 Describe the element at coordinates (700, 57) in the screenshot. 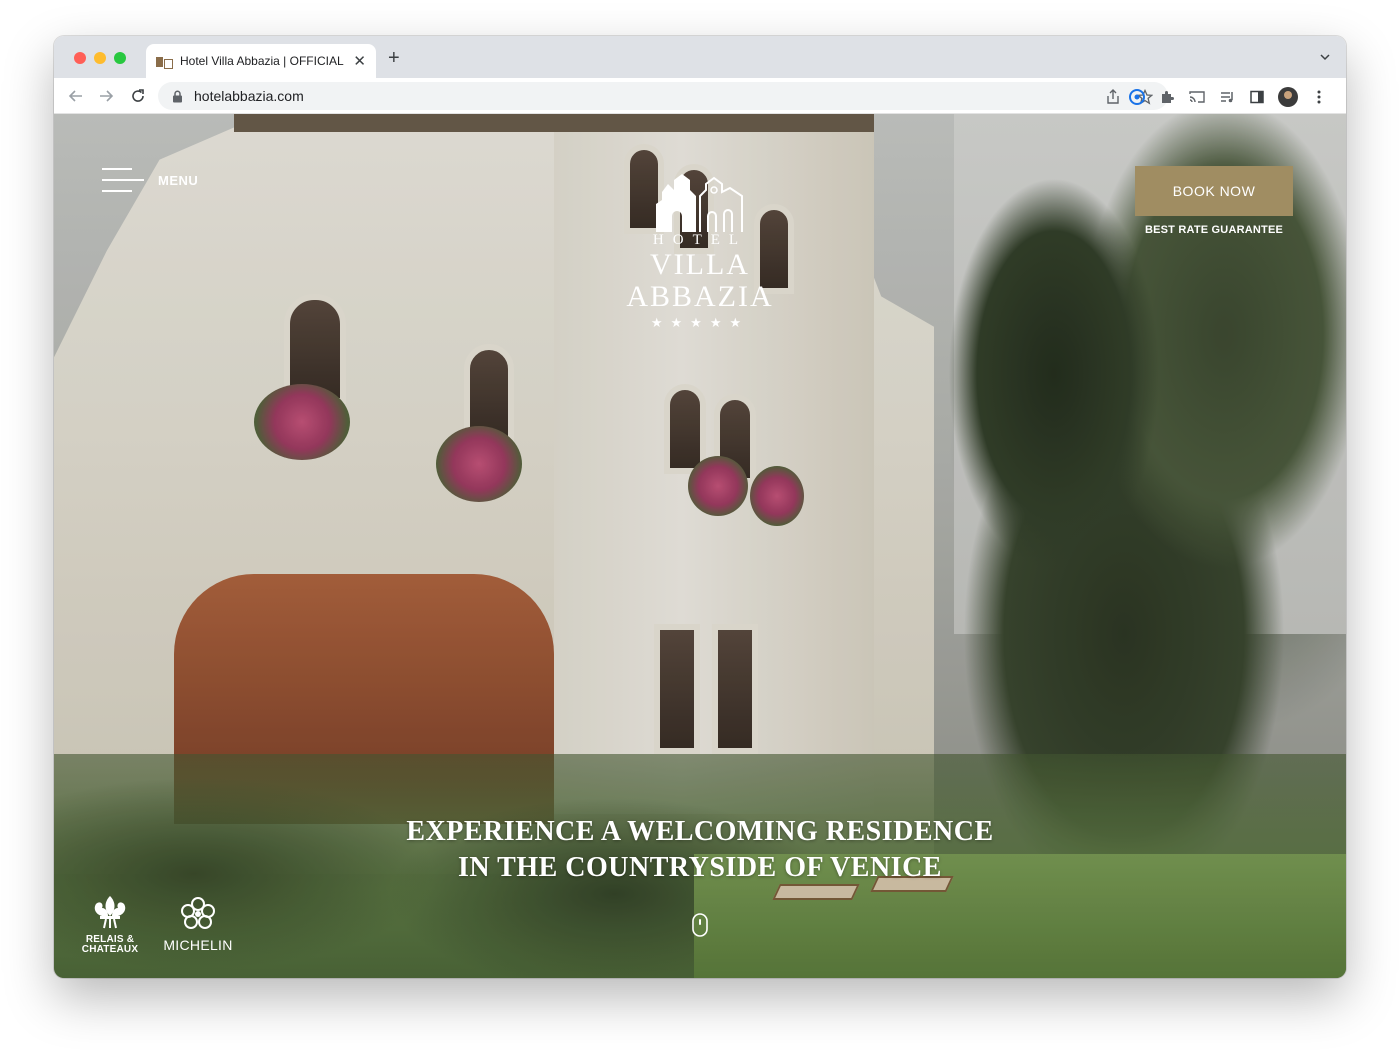

I see `tab-strip: Hotel Villa Abbazia | OFFICIAL ✕ +` at that location.